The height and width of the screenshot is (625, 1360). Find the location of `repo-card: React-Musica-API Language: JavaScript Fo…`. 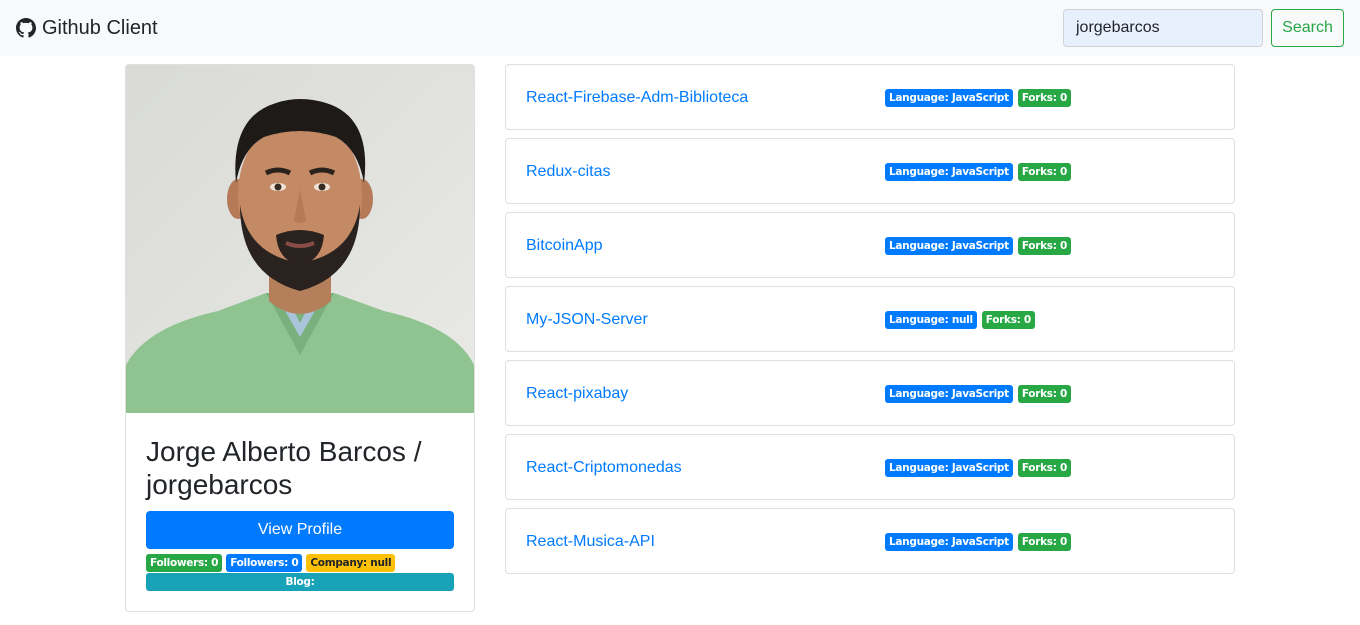

repo-card: React-Musica-API Language: JavaScript Fo… is located at coordinates (870, 541).